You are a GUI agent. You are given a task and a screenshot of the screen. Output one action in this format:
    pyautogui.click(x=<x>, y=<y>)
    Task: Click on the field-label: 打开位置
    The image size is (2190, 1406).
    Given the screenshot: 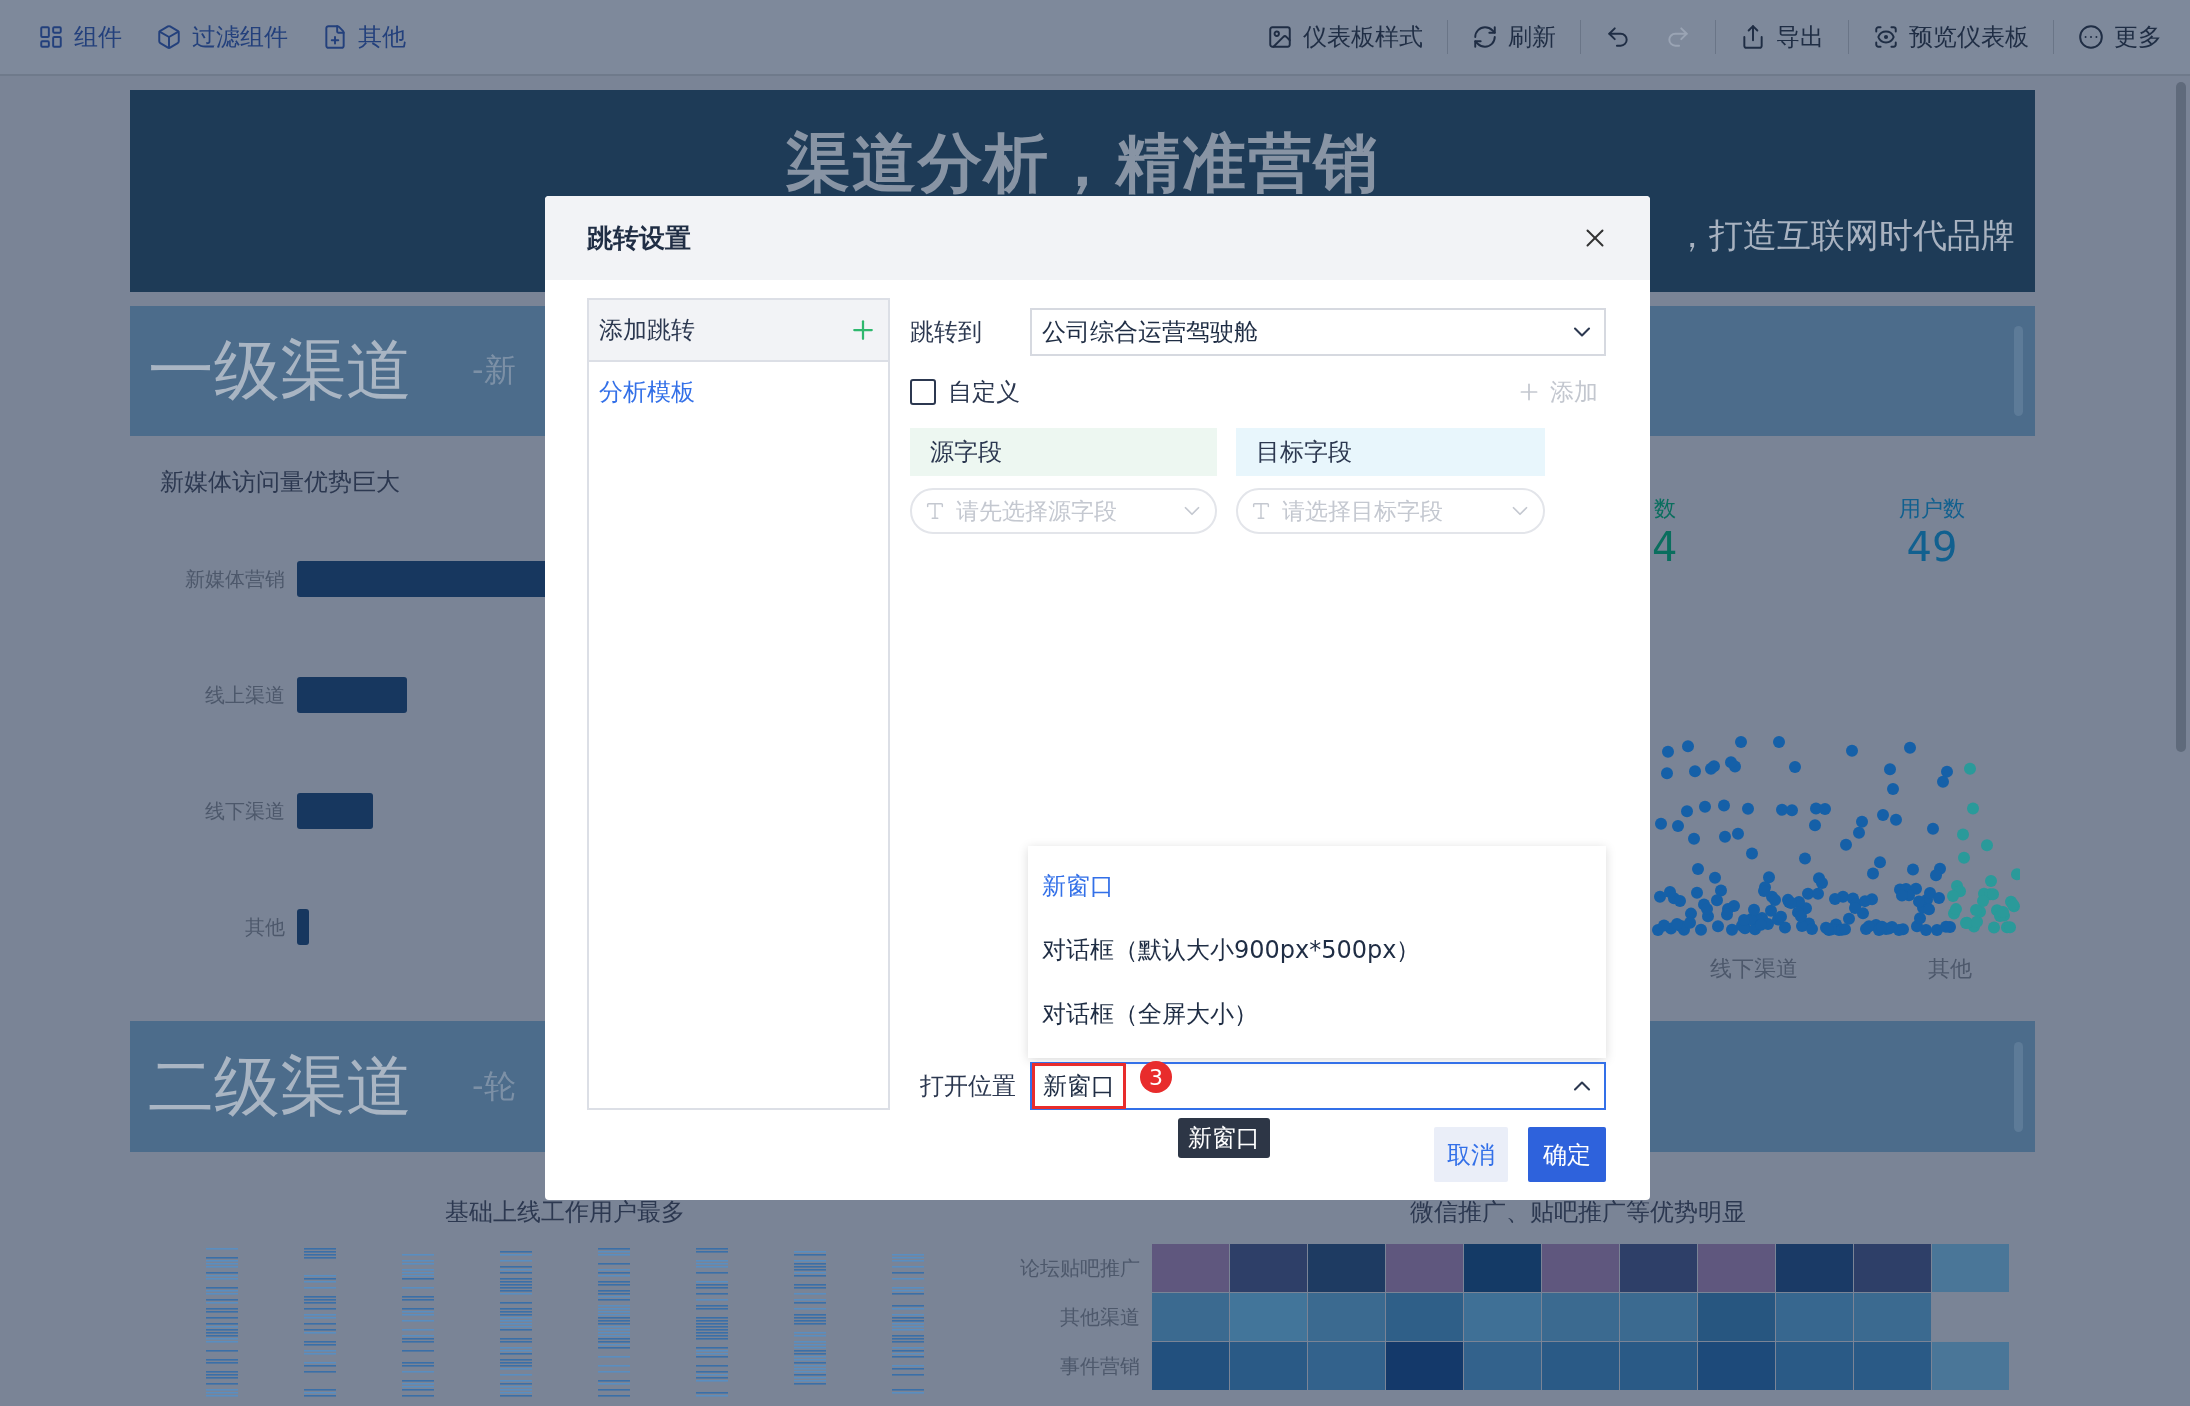 What is the action you would take?
    pyautogui.click(x=968, y=1086)
    